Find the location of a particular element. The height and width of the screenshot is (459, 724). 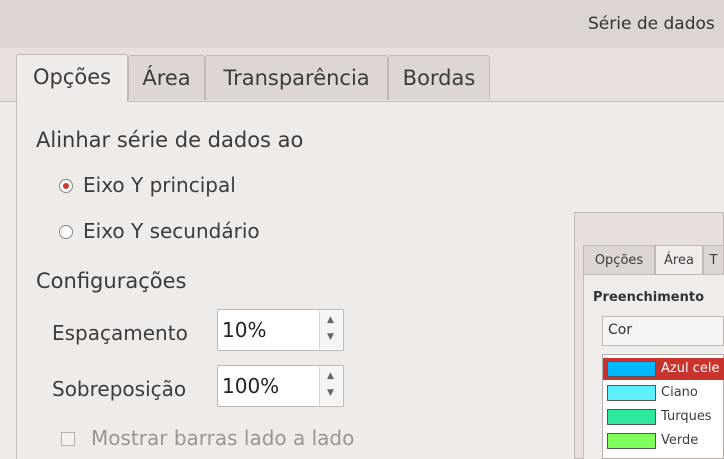

preview-tab-t-label: T is located at coordinates (713, 260).